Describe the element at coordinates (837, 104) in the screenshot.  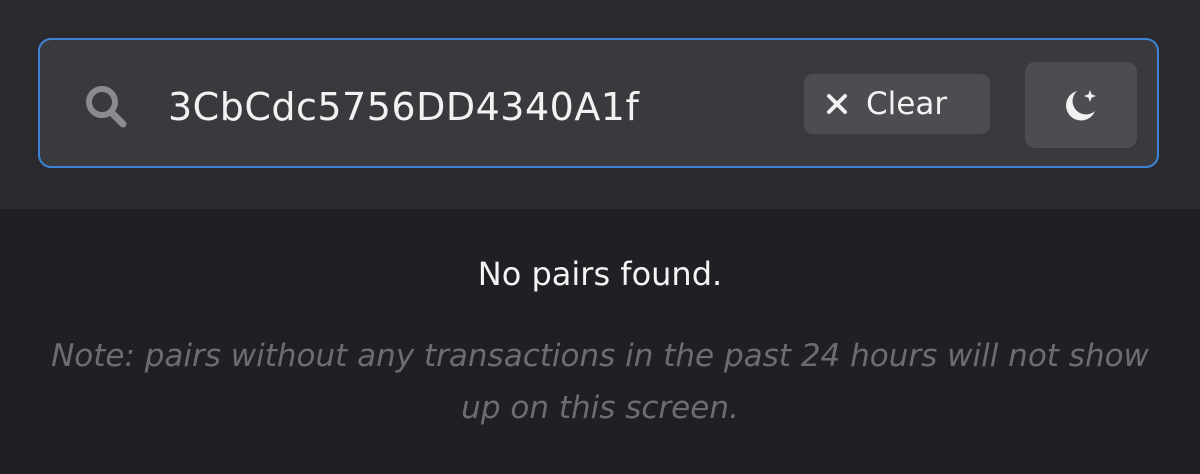
I see `close-icon` at that location.